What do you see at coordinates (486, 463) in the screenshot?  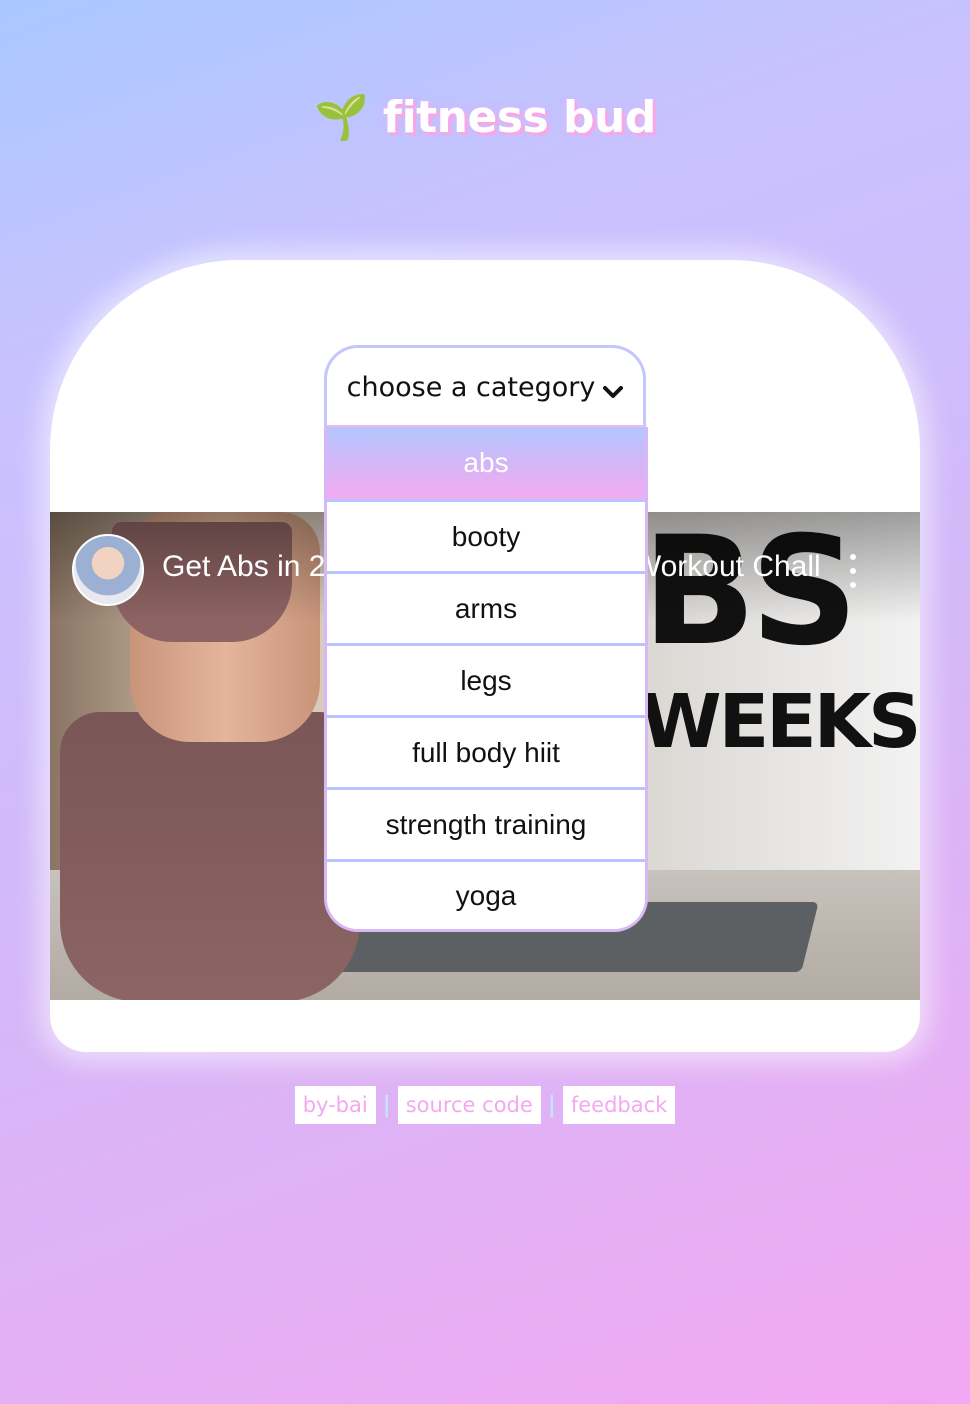 I see `category-option-abs: abs` at bounding box center [486, 463].